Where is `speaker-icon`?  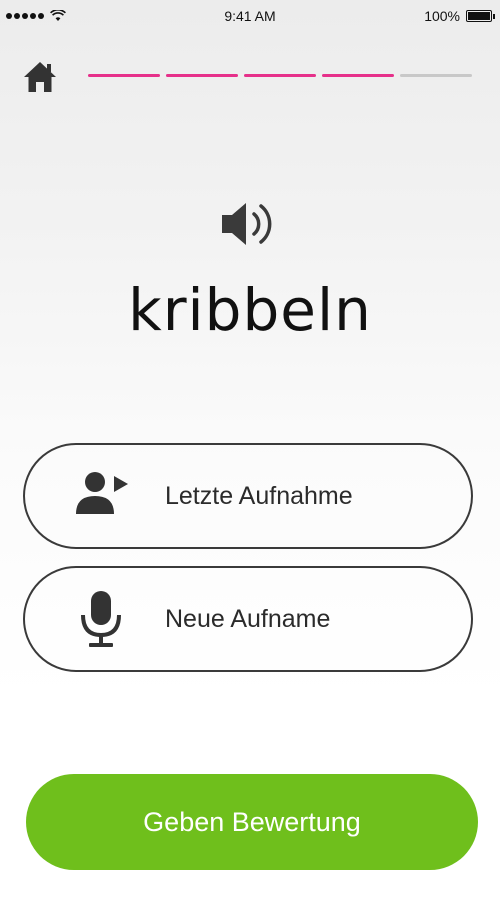 speaker-icon is located at coordinates (247, 224).